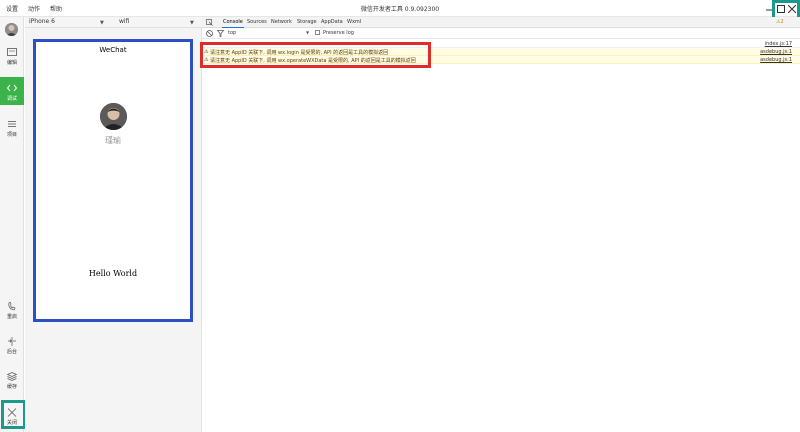 This screenshot has height=432, width=800. Describe the element at coordinates (12, 376) in the screenshot. I see `cache-icon` at that location.